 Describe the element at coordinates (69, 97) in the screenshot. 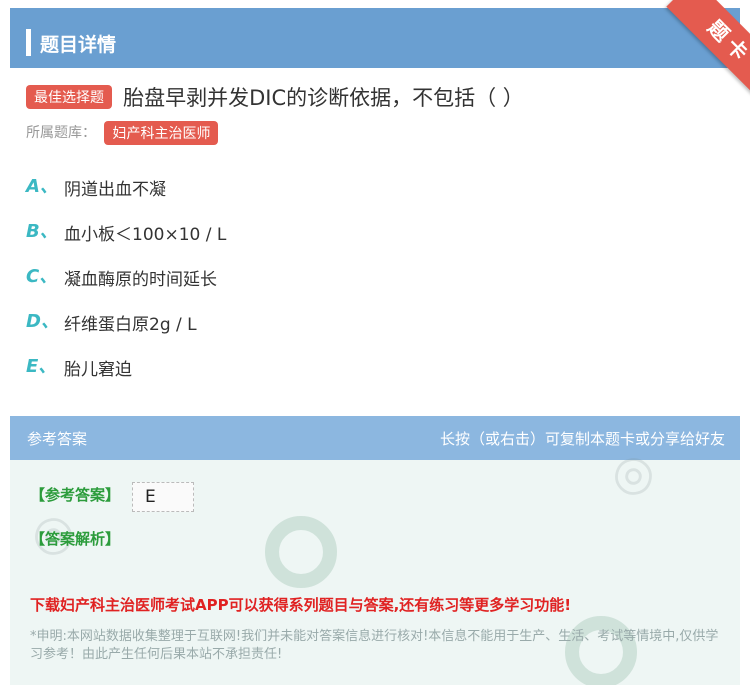

I see `question-type-tag: 最佳选择题` at that location.